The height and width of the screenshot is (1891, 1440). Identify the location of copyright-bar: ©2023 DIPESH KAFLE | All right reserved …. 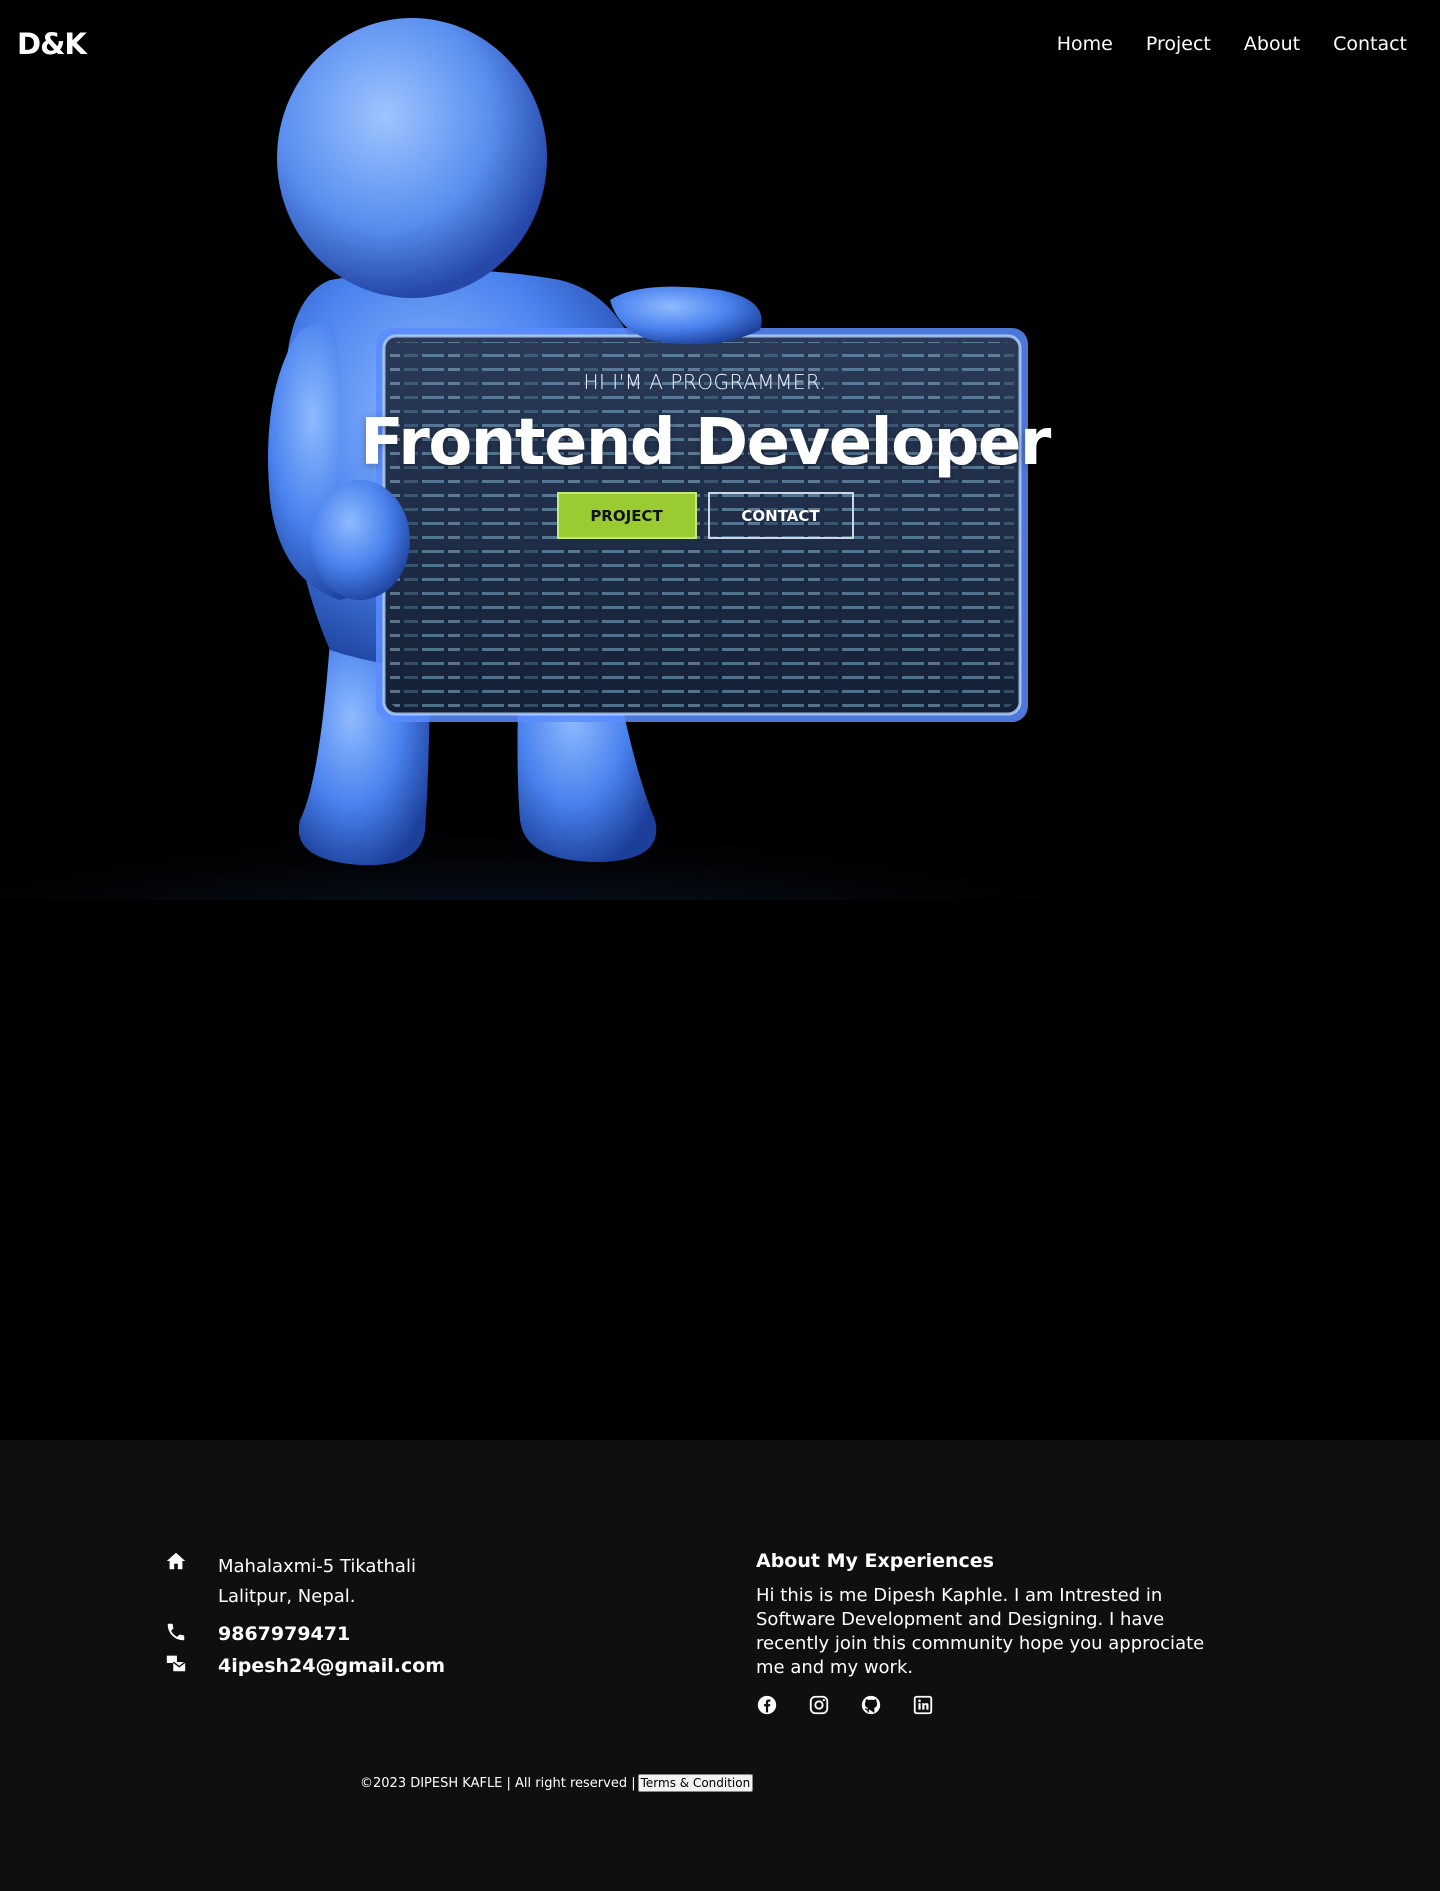
(557, 1783).